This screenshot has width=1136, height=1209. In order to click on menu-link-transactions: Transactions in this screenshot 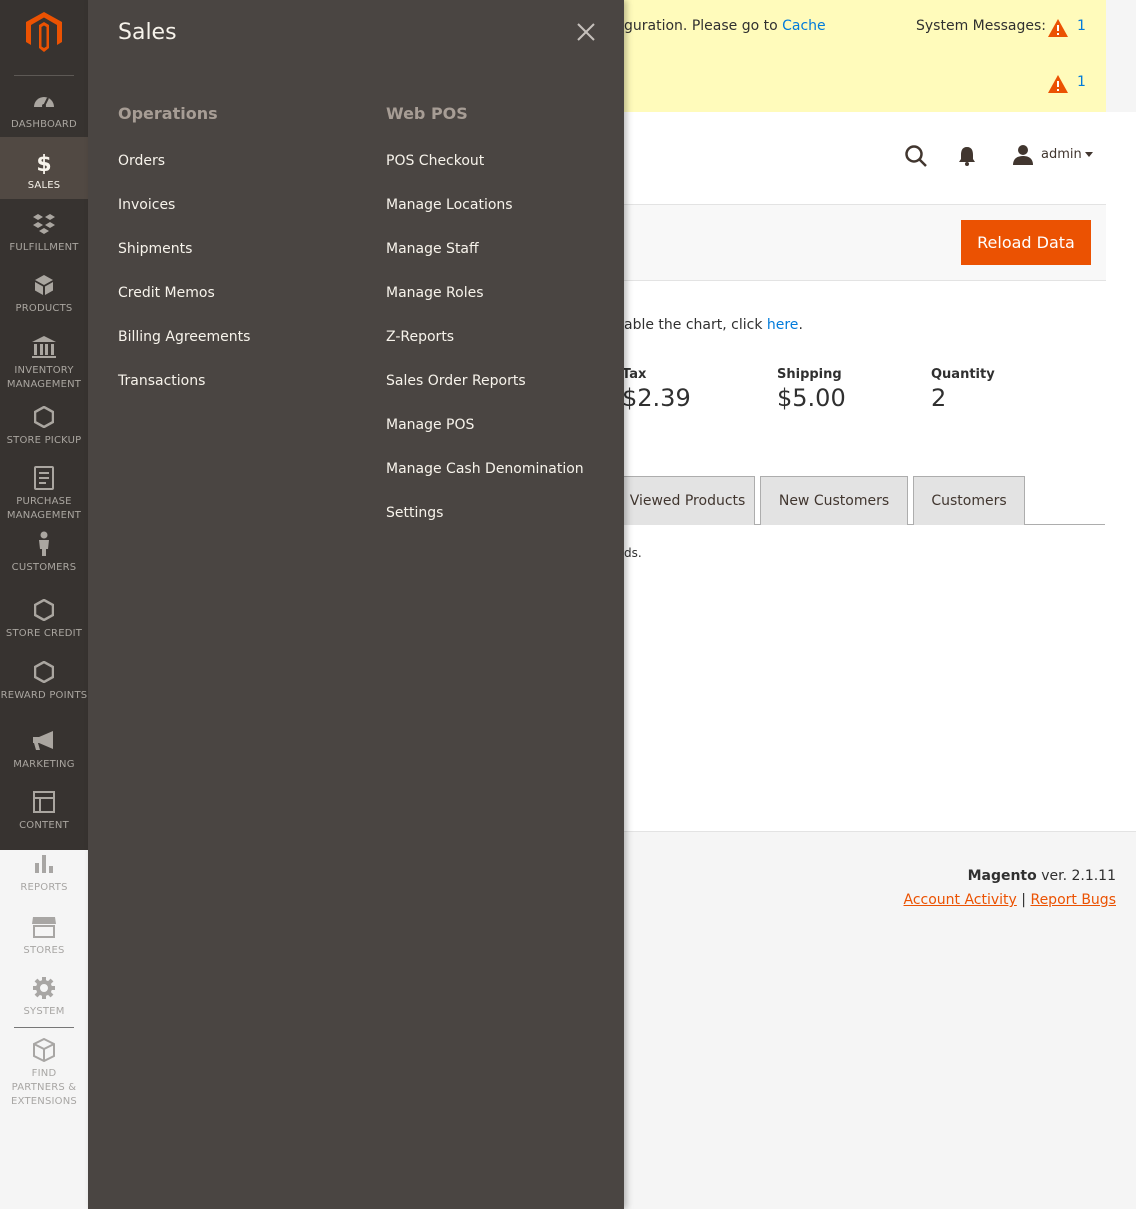, I will do `click(184, 394)`.